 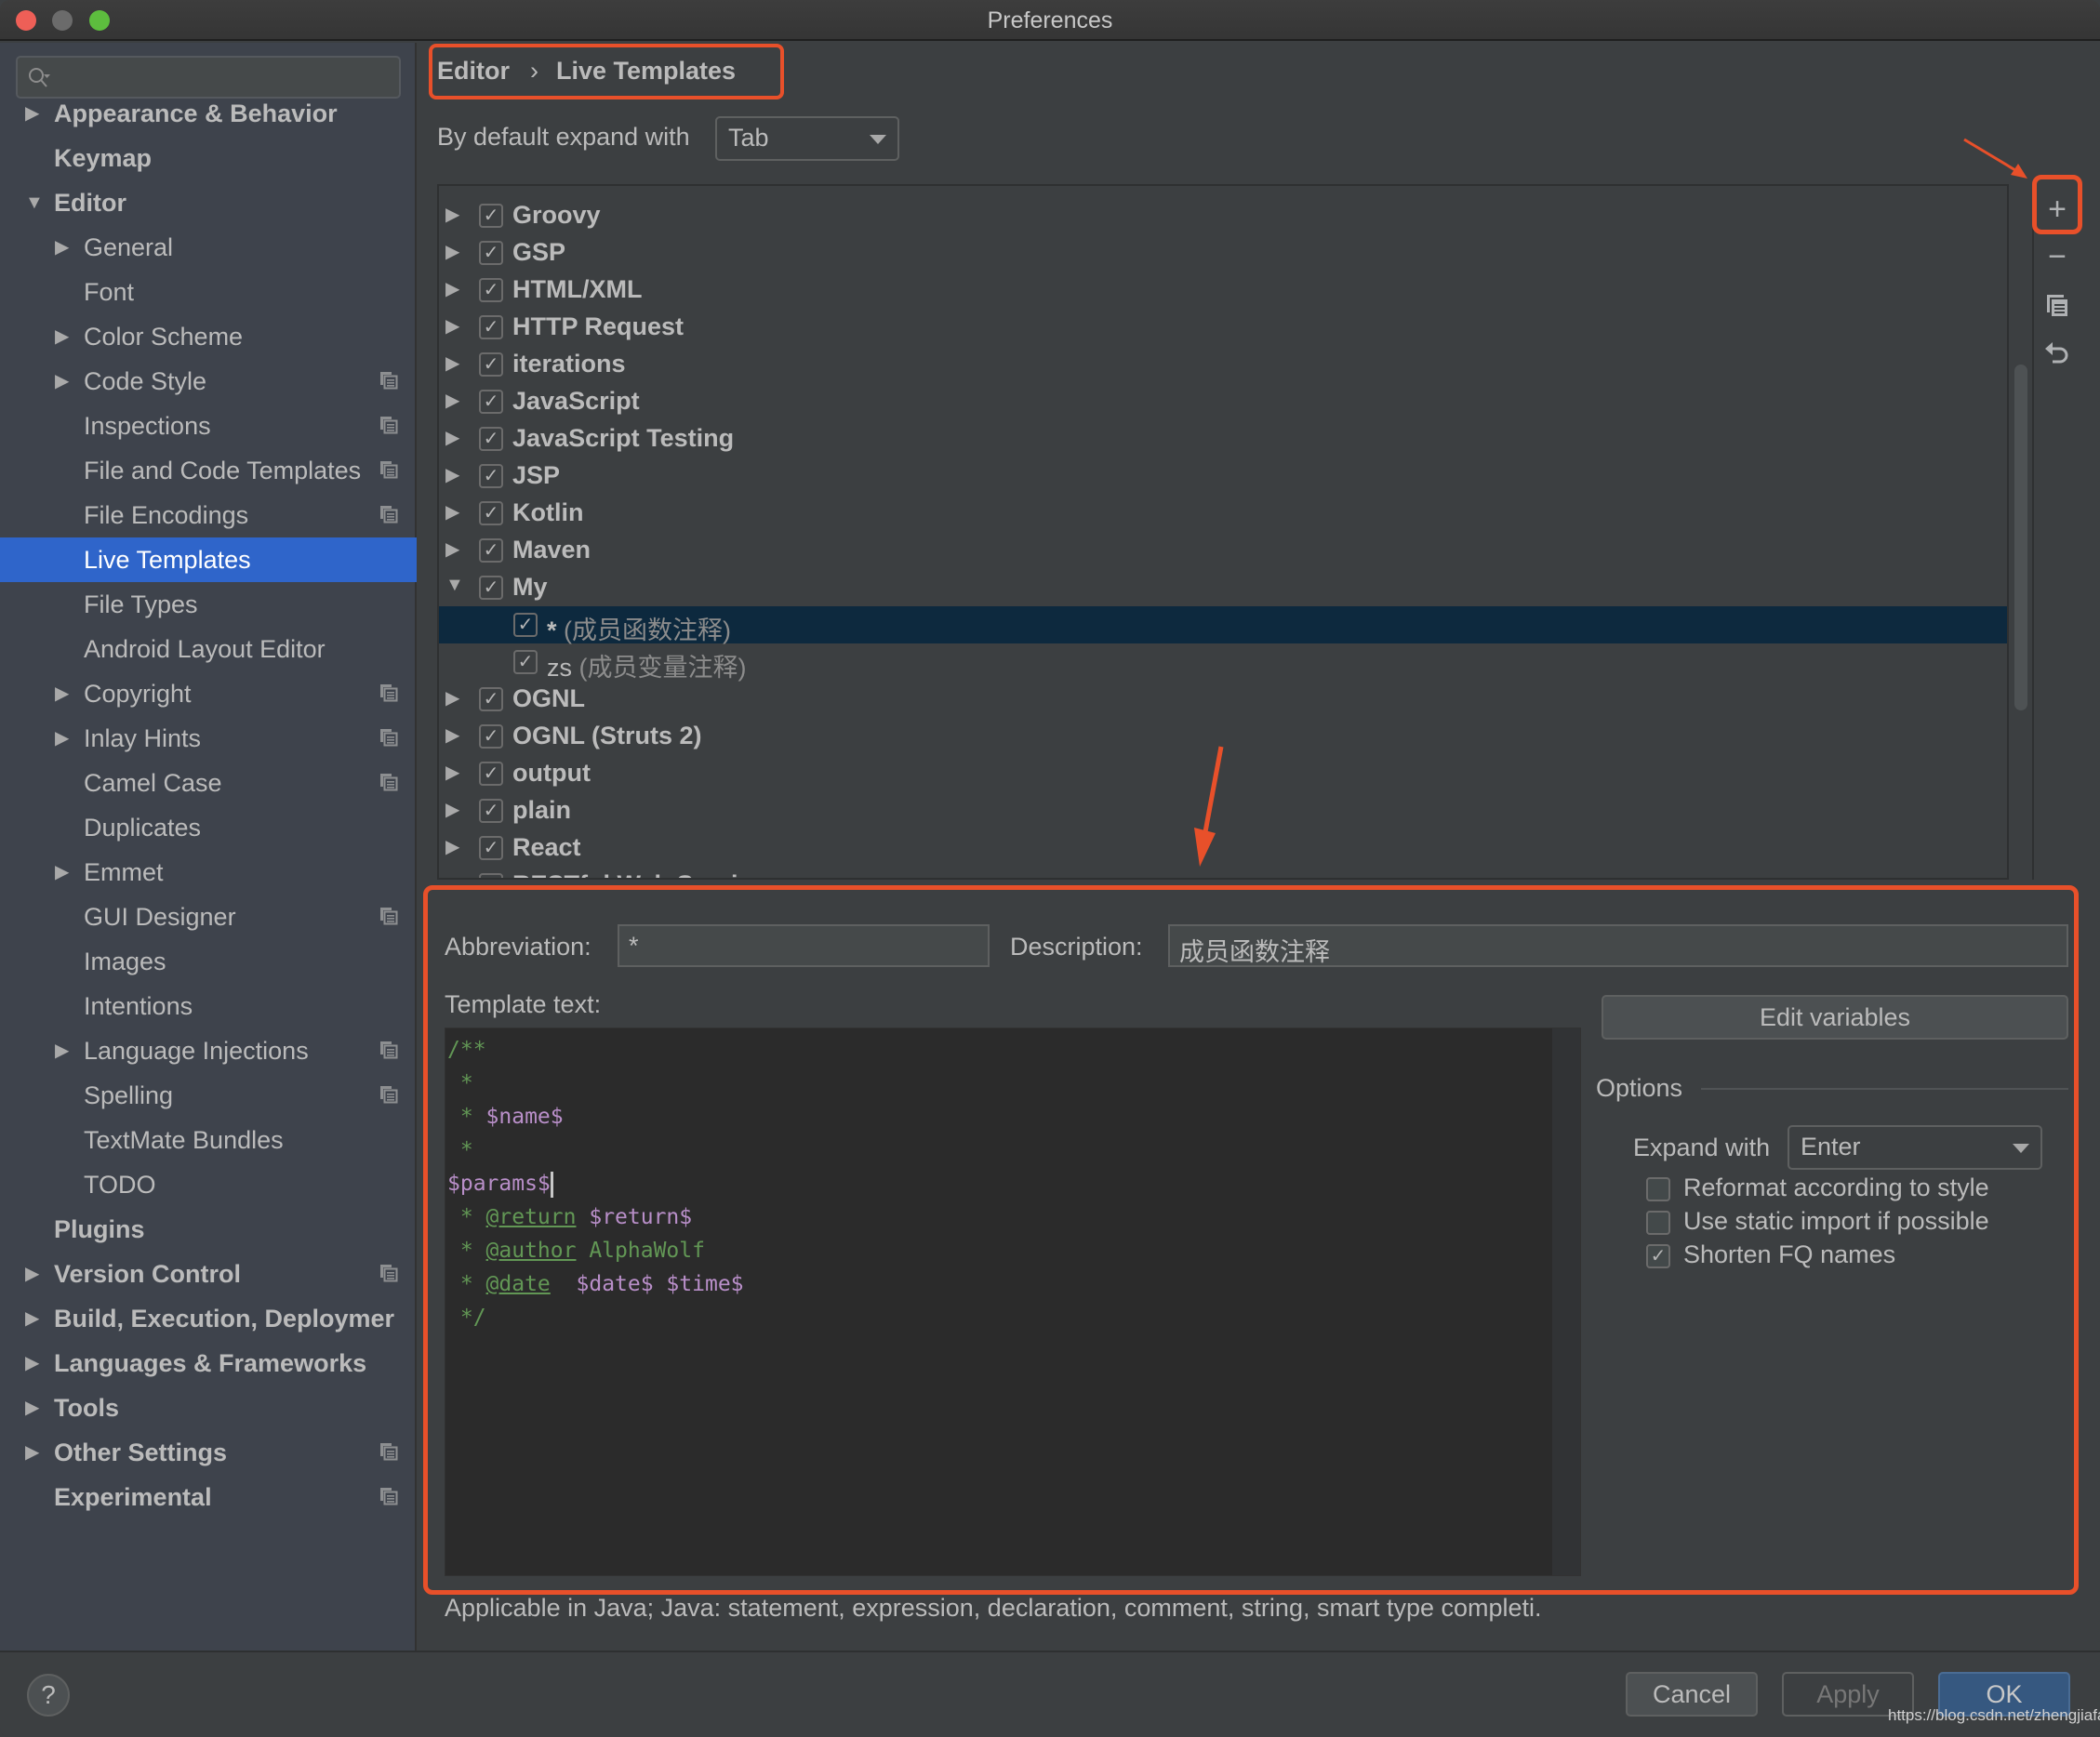 What do you see at coordinates (2058, 256) in the screenshot?
I see `remove-template-button: −` at bounding box center [2058, 256].